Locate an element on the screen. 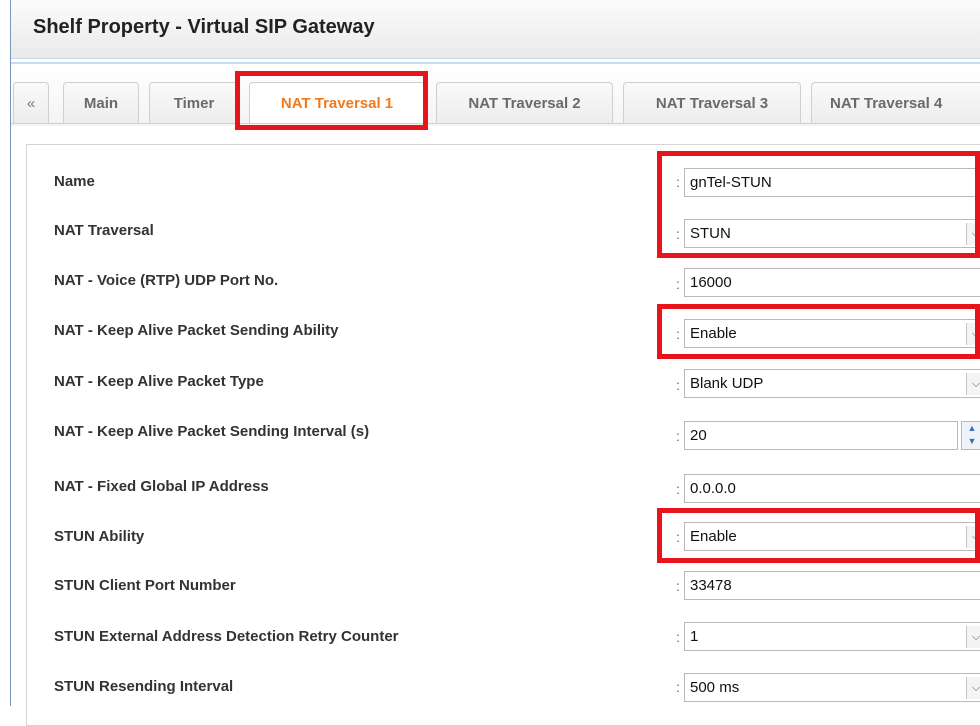 The image size is (980, 726). tab-nat-traversal-4: NAT Traversal 4 is located at coordinates (895, 103).